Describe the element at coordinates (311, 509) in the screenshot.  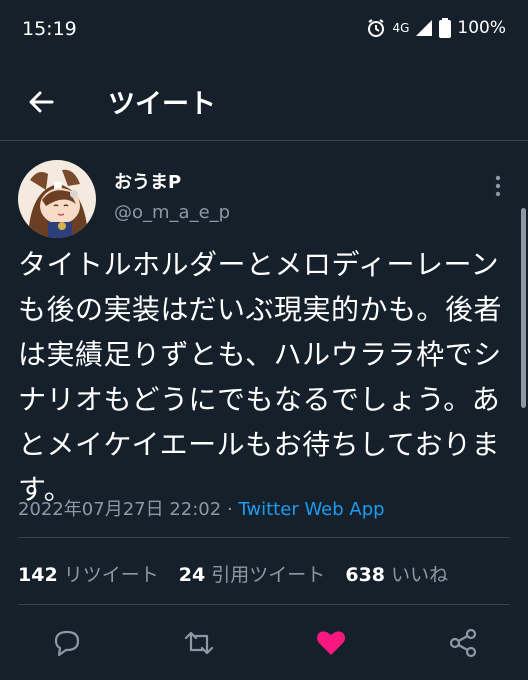
I see `tweet-source: Twitter Web App` at that location.